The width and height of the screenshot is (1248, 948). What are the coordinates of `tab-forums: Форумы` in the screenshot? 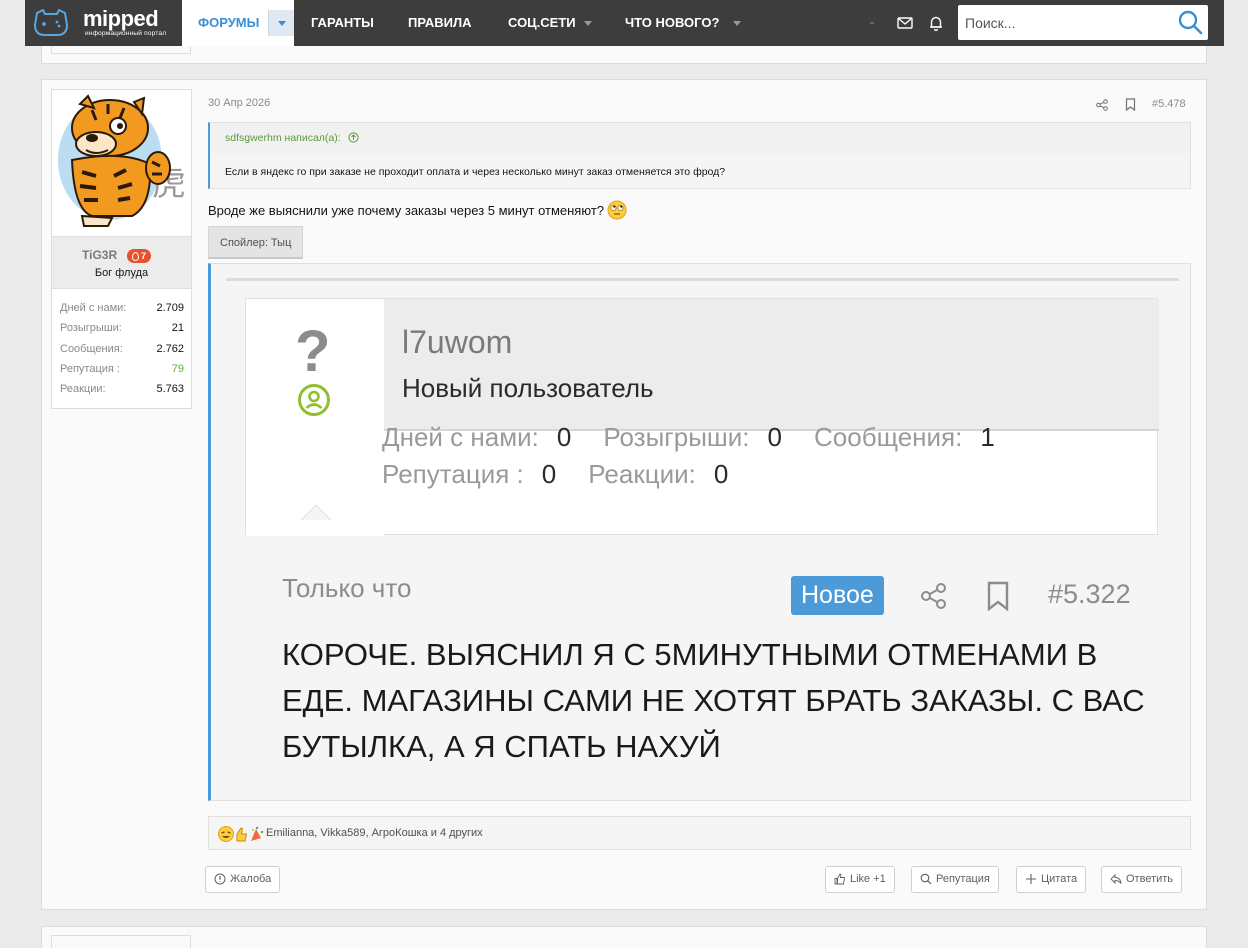 It's located at (238, 23).